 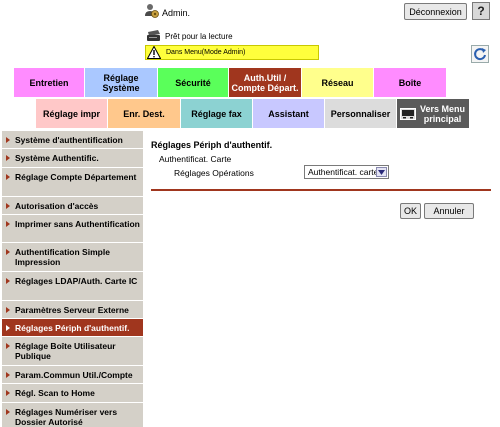 I want to click on divider, so click(x=321, y=190).